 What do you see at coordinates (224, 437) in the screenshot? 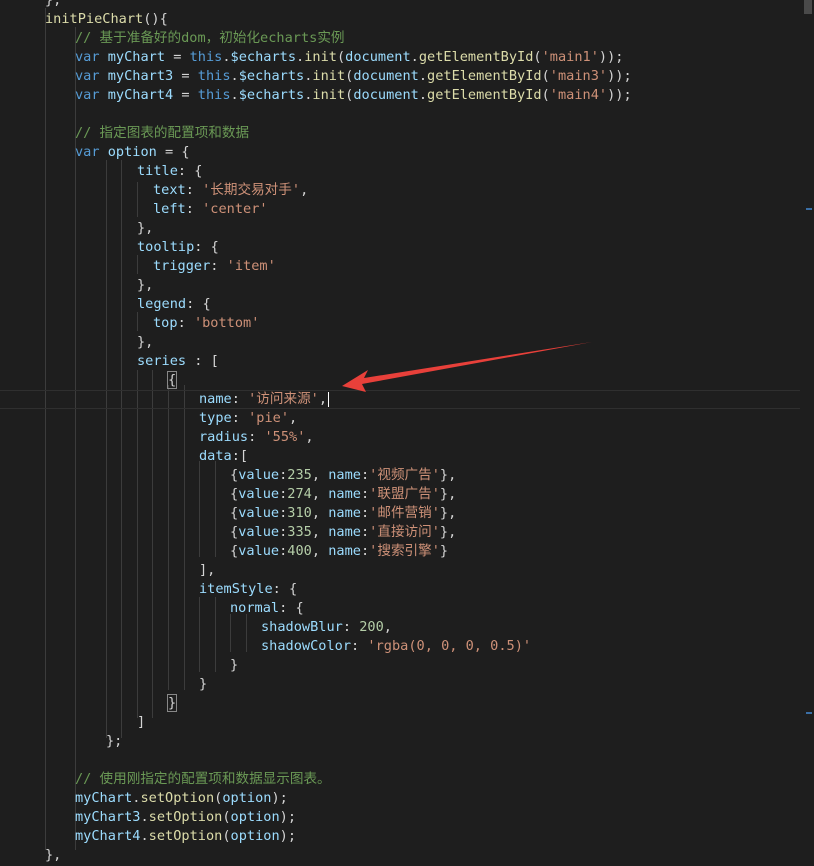
I see `code-token: radius` at bounding box center [224, 437].